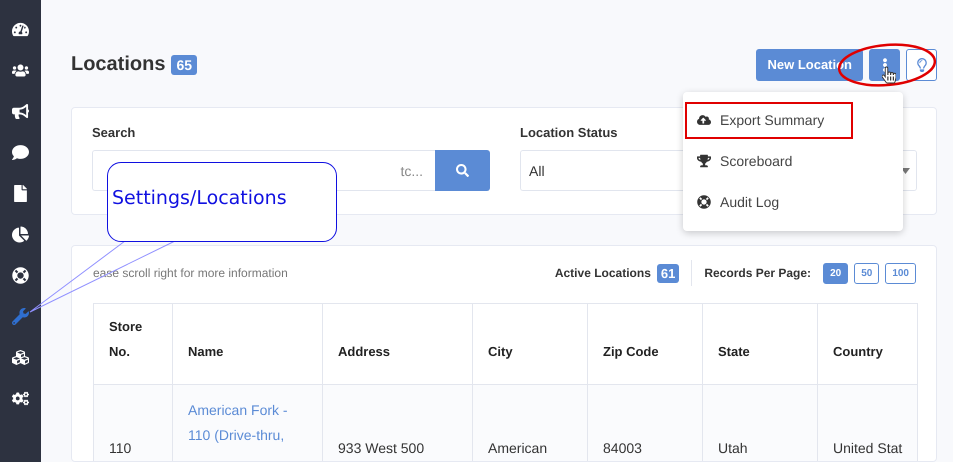  Describe the element at coordinates (645, 422) in the screenshot. I see `table-cell: 84003` at that location.